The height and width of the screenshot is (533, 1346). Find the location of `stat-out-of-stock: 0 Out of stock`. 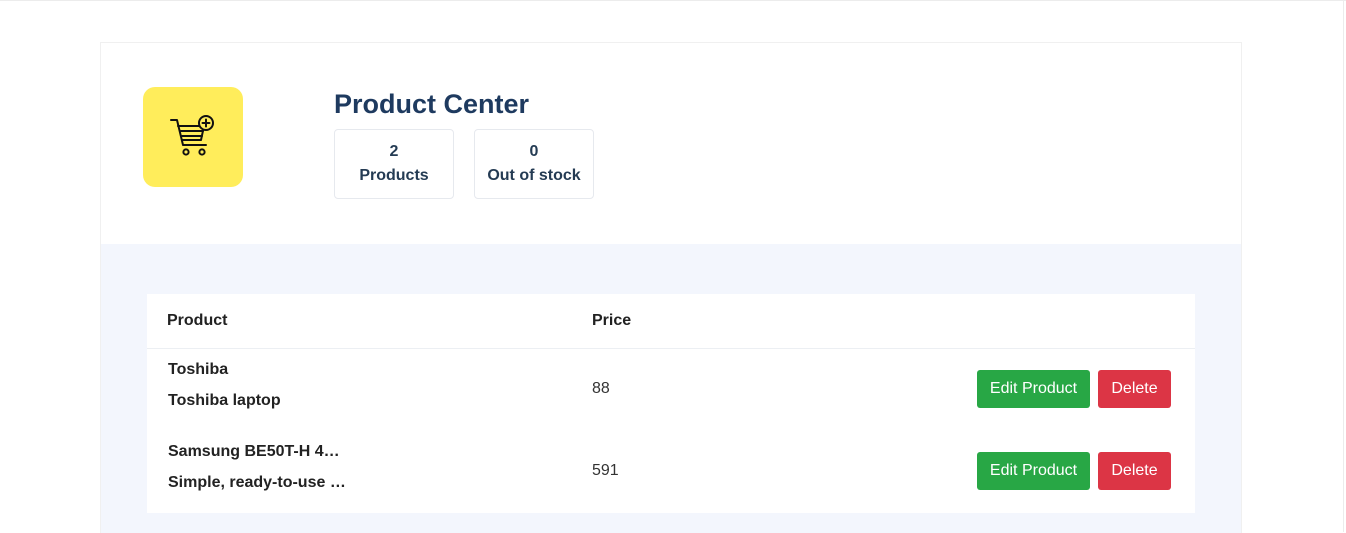

stat-out-of-stock: 0 Out of stock is located at coordinates (534, 164).